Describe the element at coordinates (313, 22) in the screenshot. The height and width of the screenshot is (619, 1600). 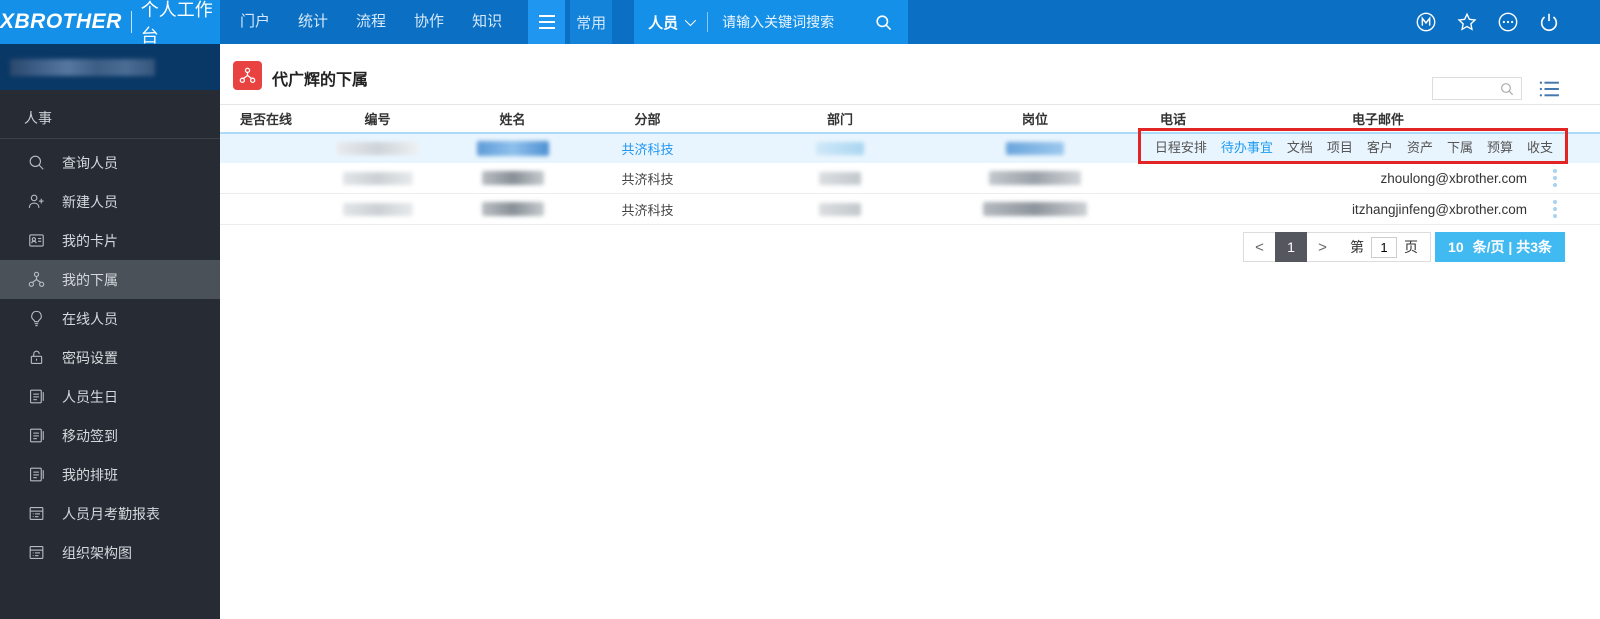
I see `nav-stats: 统计` at that location.